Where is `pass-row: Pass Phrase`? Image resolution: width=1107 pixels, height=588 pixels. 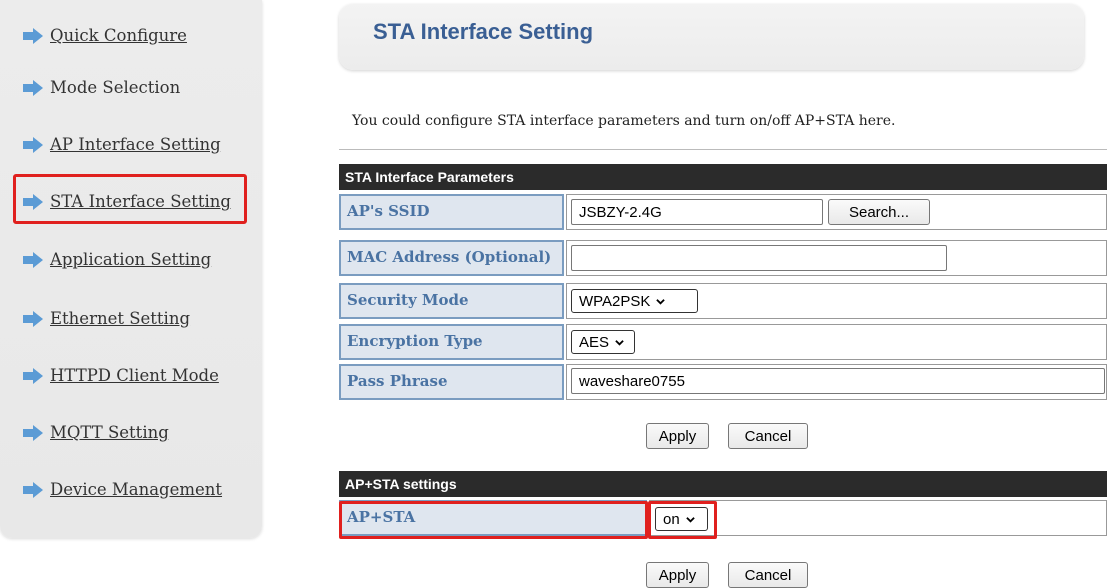
pass-row: Pass Phrase is located at coordinates (723, 382).